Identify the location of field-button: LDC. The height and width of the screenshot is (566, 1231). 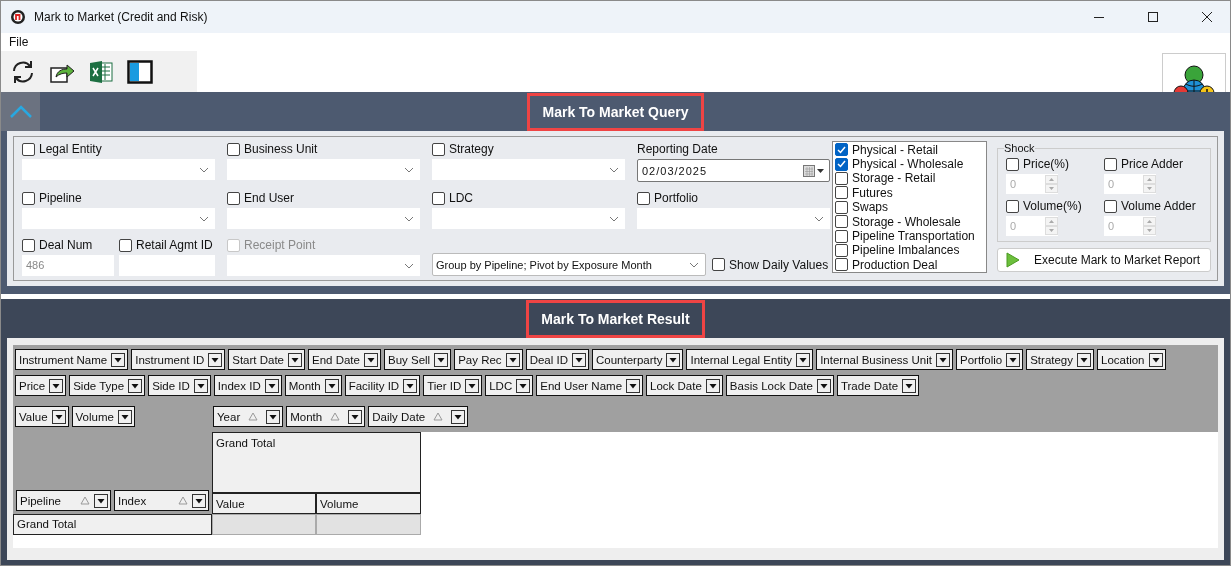
(509, 385).